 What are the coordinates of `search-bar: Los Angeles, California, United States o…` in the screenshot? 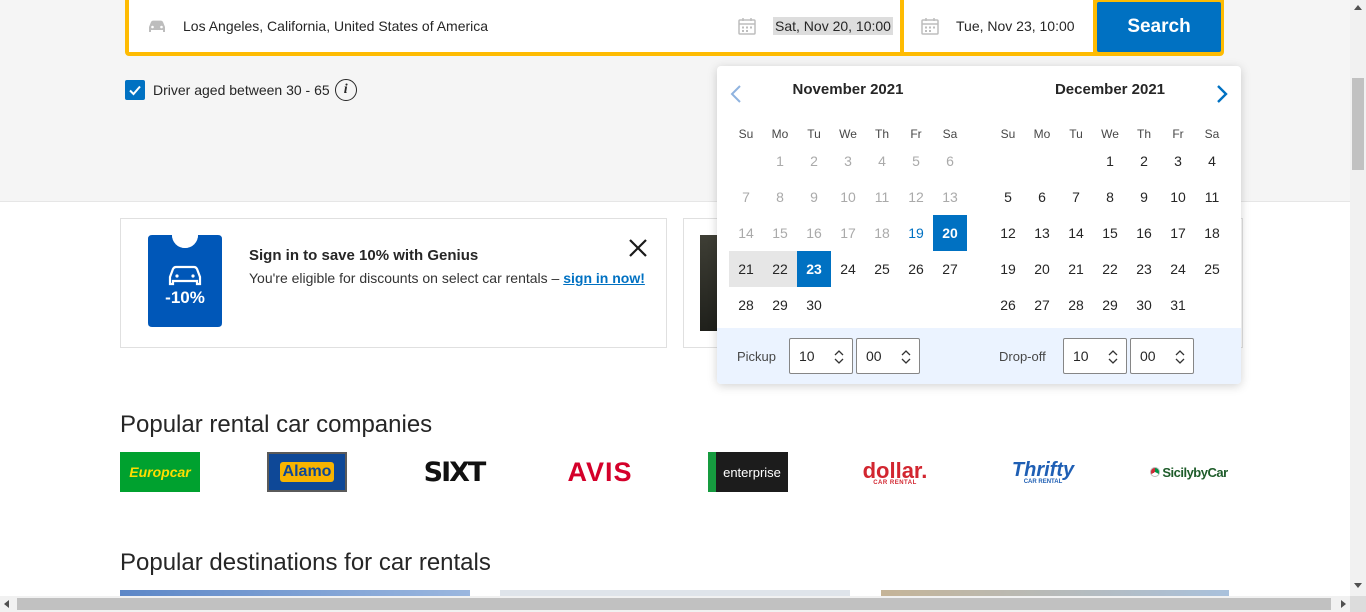 It's located at (674, 28).